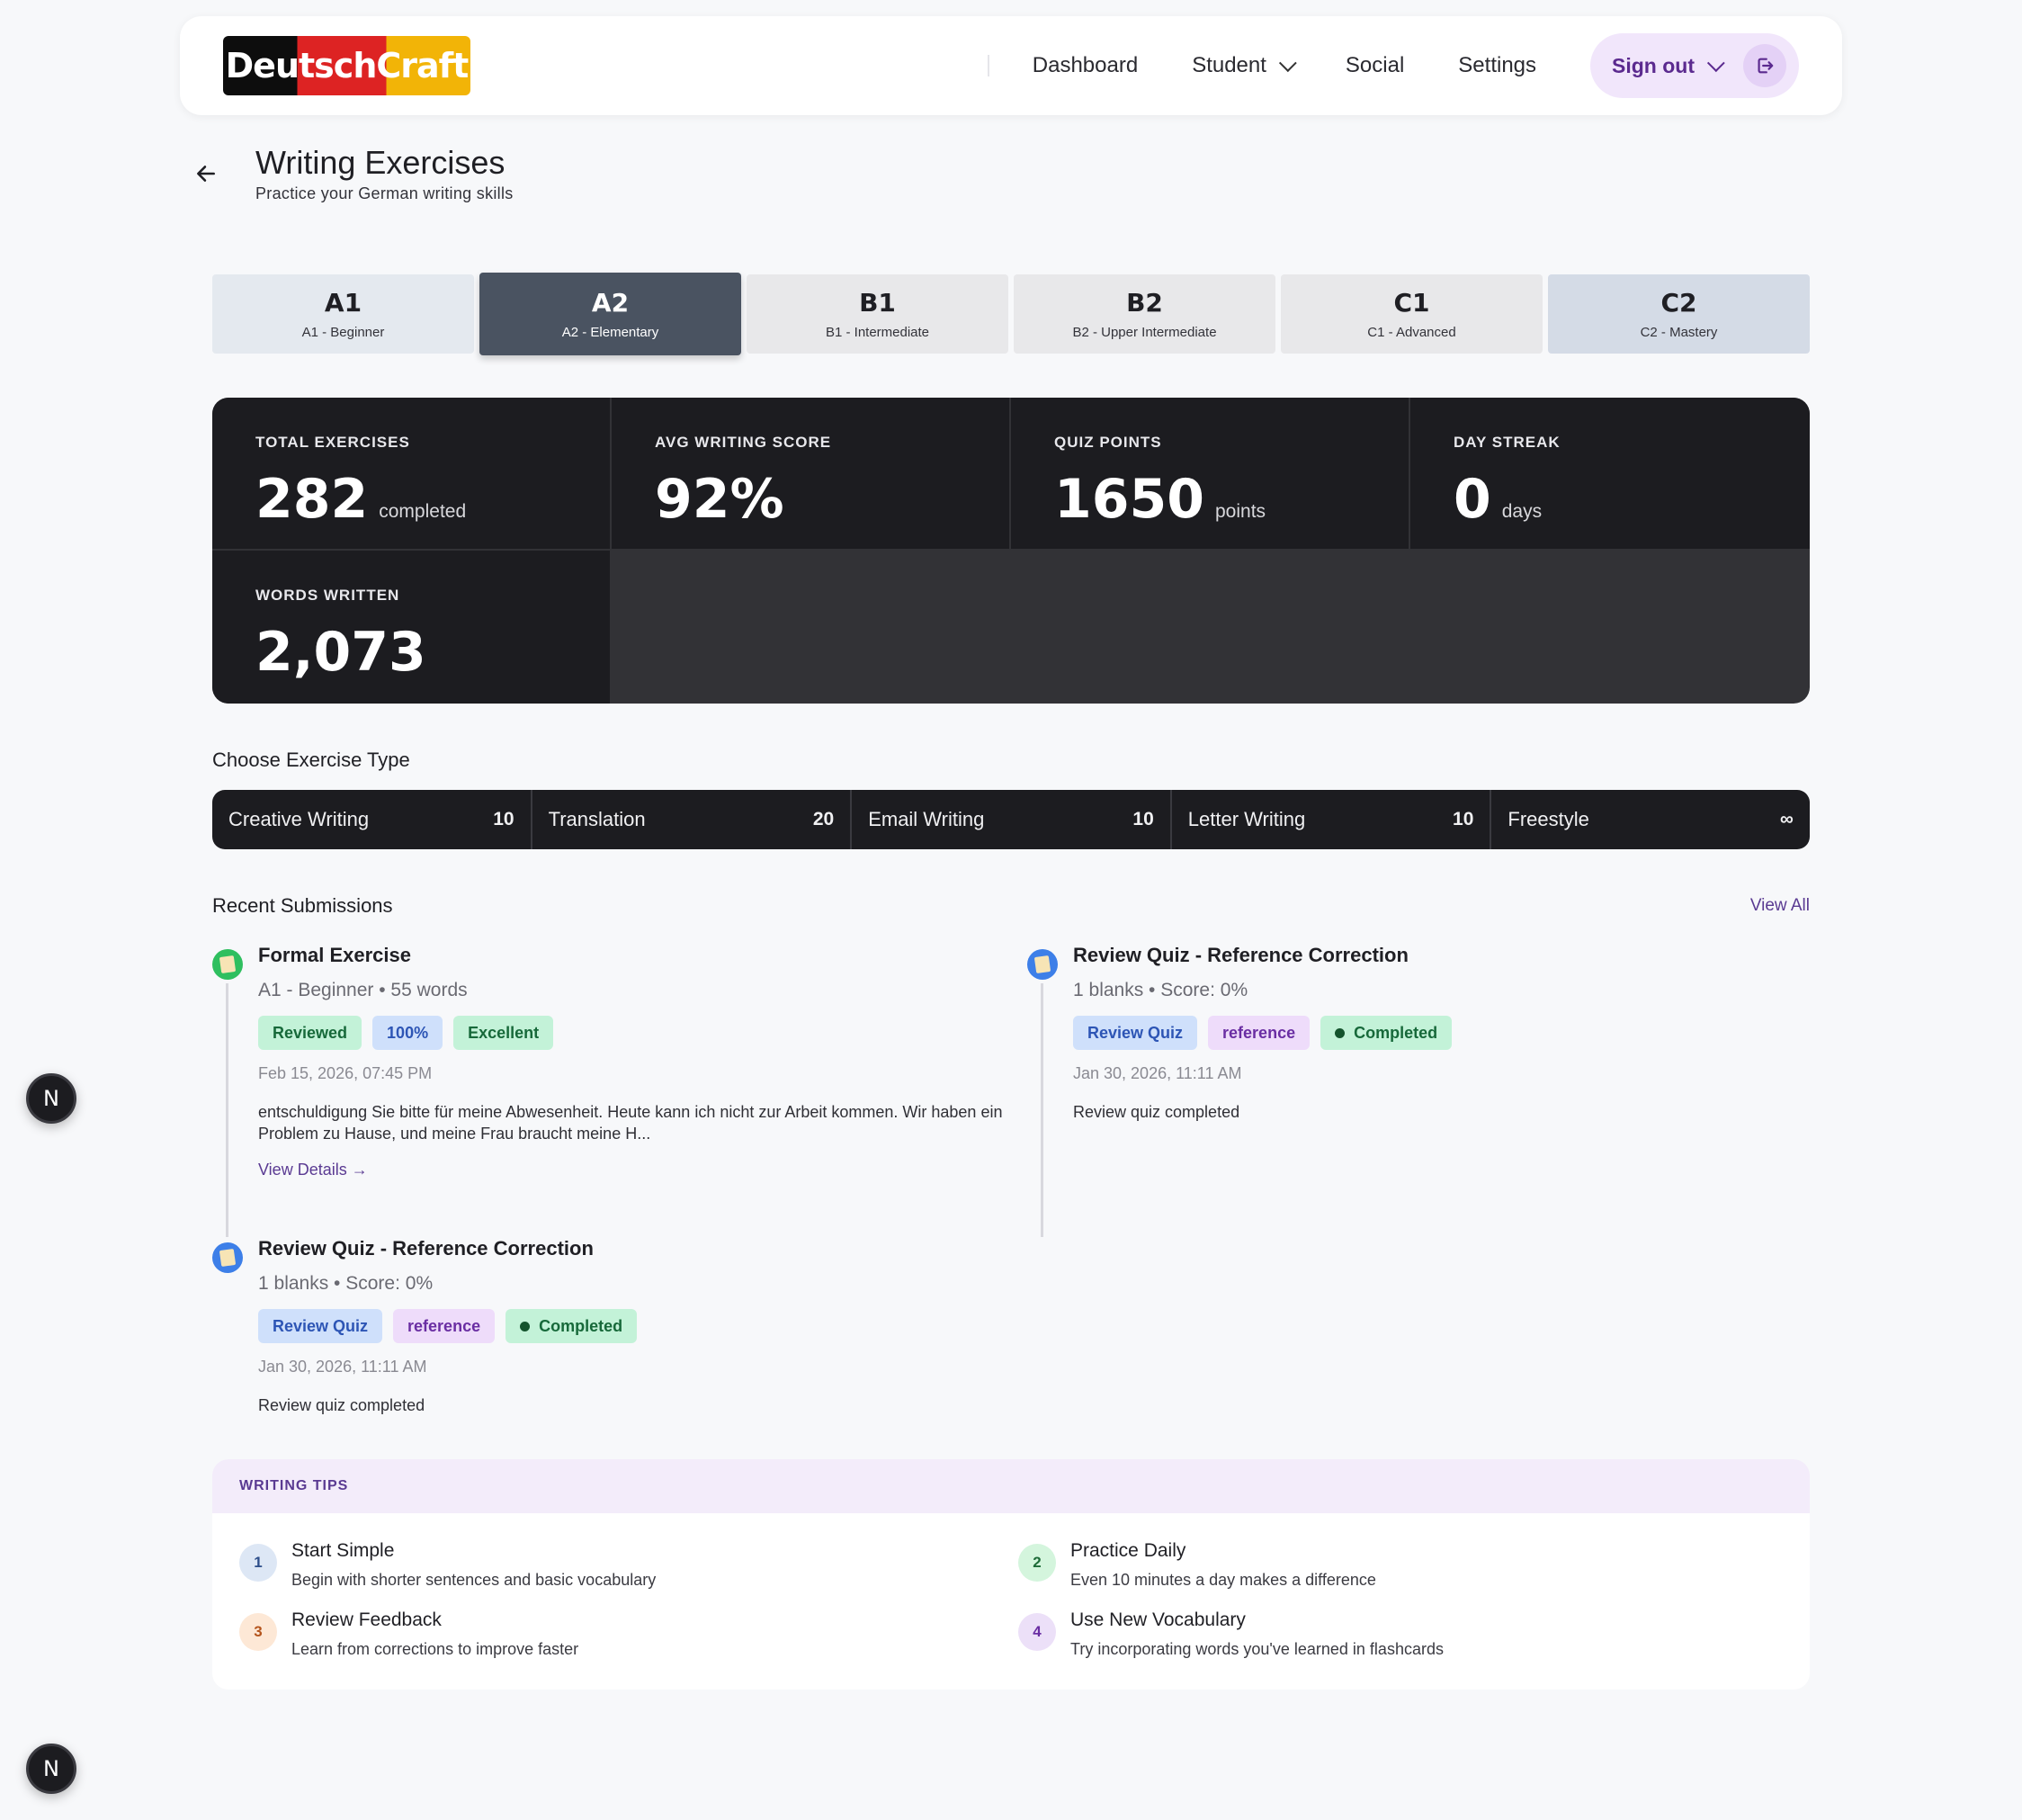 This screenshot has width=2022, height=1820. Describe the element at coordinates (1158, 1619) in the screenshot. I see `tip-title: Use New Vocabulary` at that location.